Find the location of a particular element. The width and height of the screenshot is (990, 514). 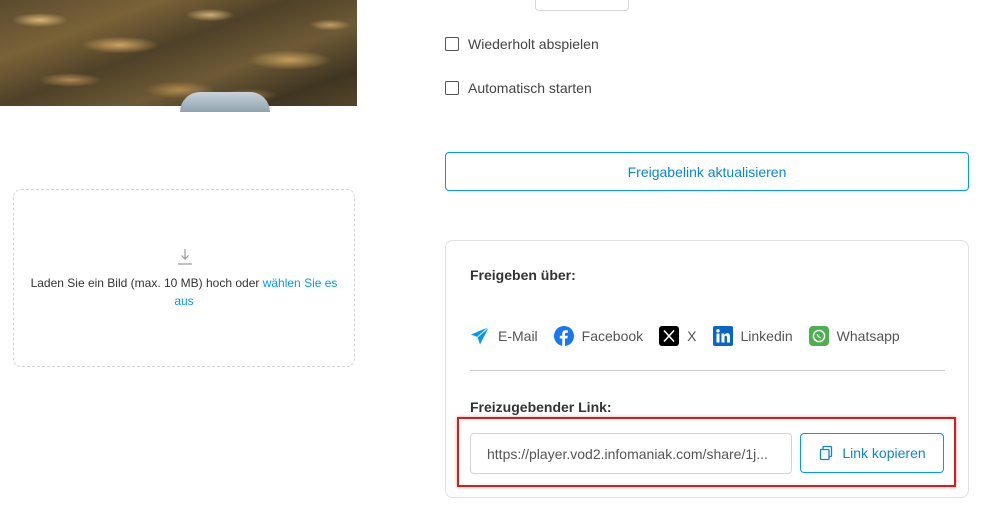

share-email-label: E-Mail is located at coordinates (518, 336).